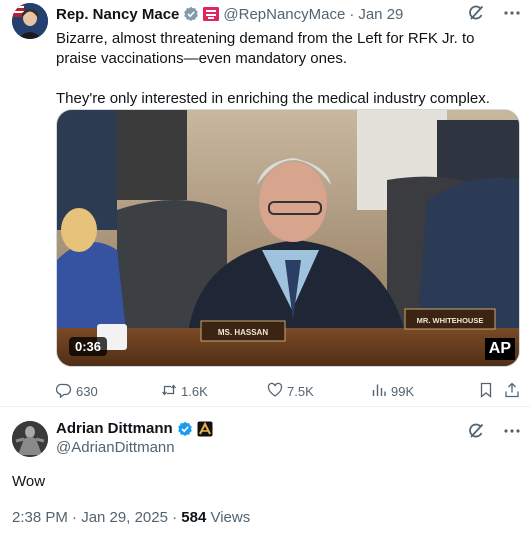  I want to click on svg-text: MR. WHITEHOUSE, so click(450, 320).